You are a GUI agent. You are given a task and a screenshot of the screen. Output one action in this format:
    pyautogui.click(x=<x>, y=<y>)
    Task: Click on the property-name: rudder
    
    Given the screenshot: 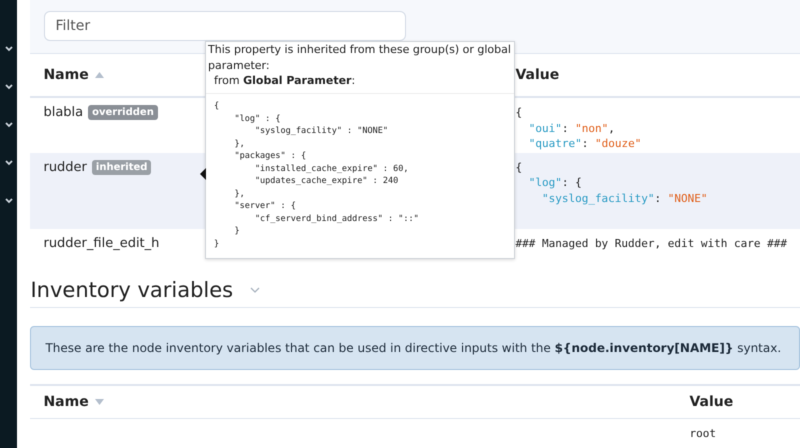 What is the action you would take?
    pyautogui.click(x=65, y=167)
    